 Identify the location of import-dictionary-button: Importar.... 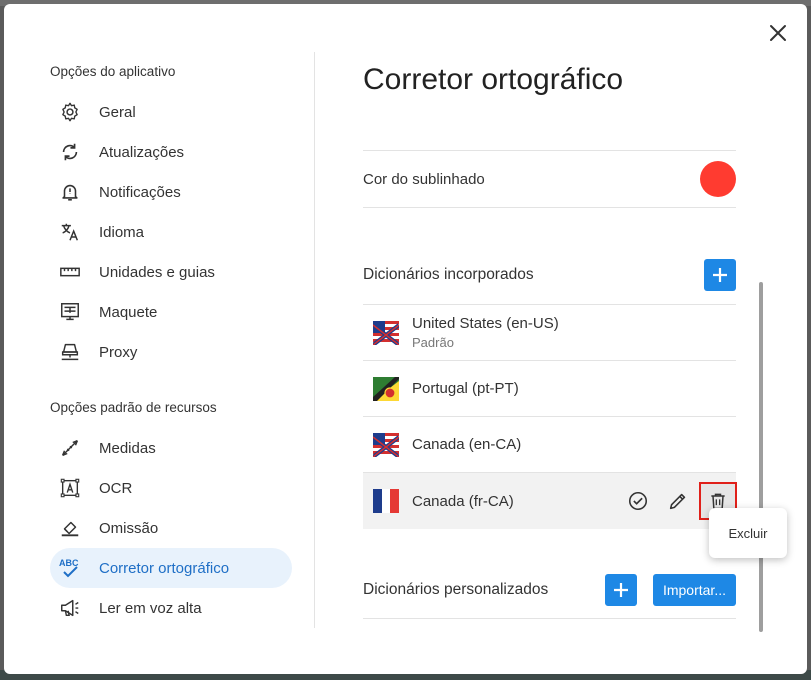
(694, 589).